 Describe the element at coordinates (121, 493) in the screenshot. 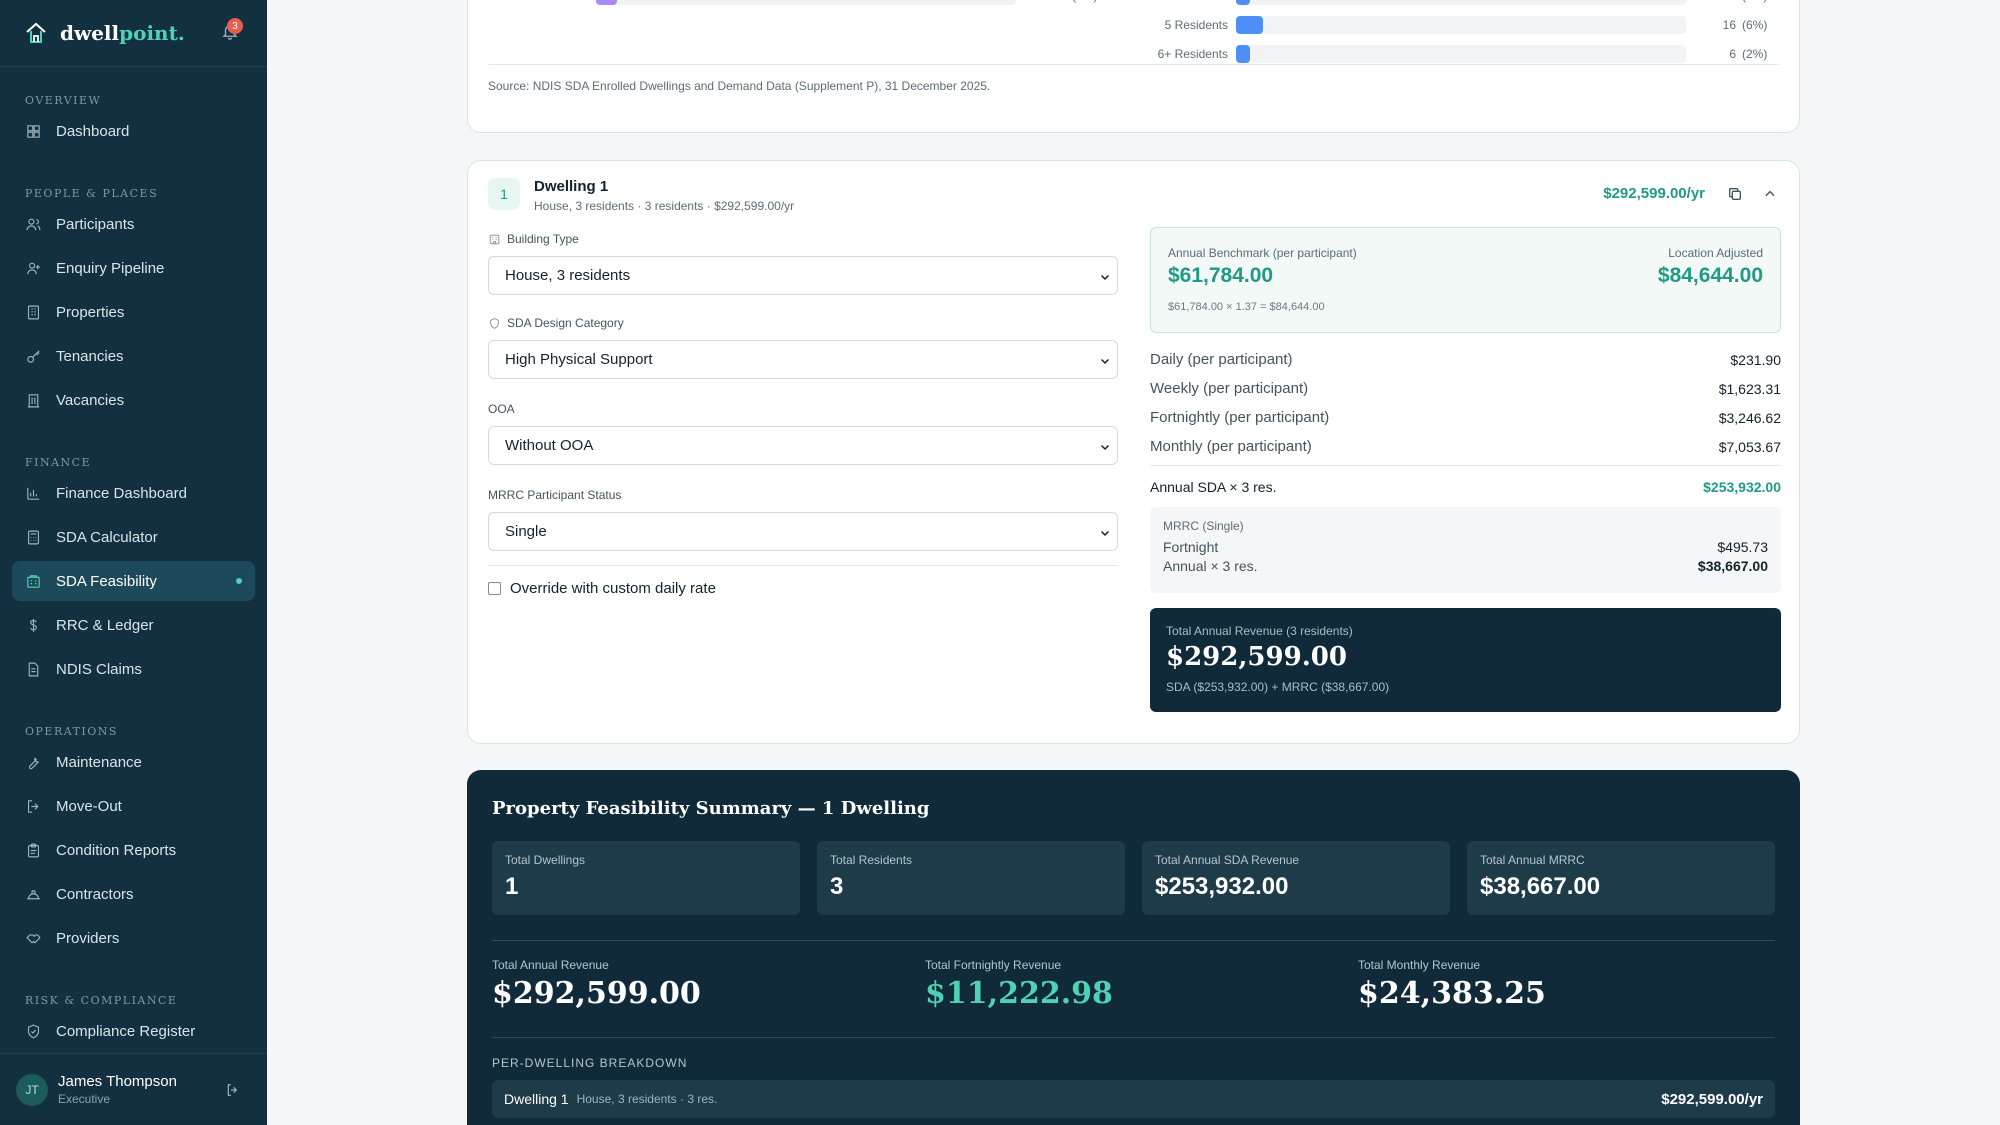

I see `sidebar-item-label: Finance Dashboard` at that location.